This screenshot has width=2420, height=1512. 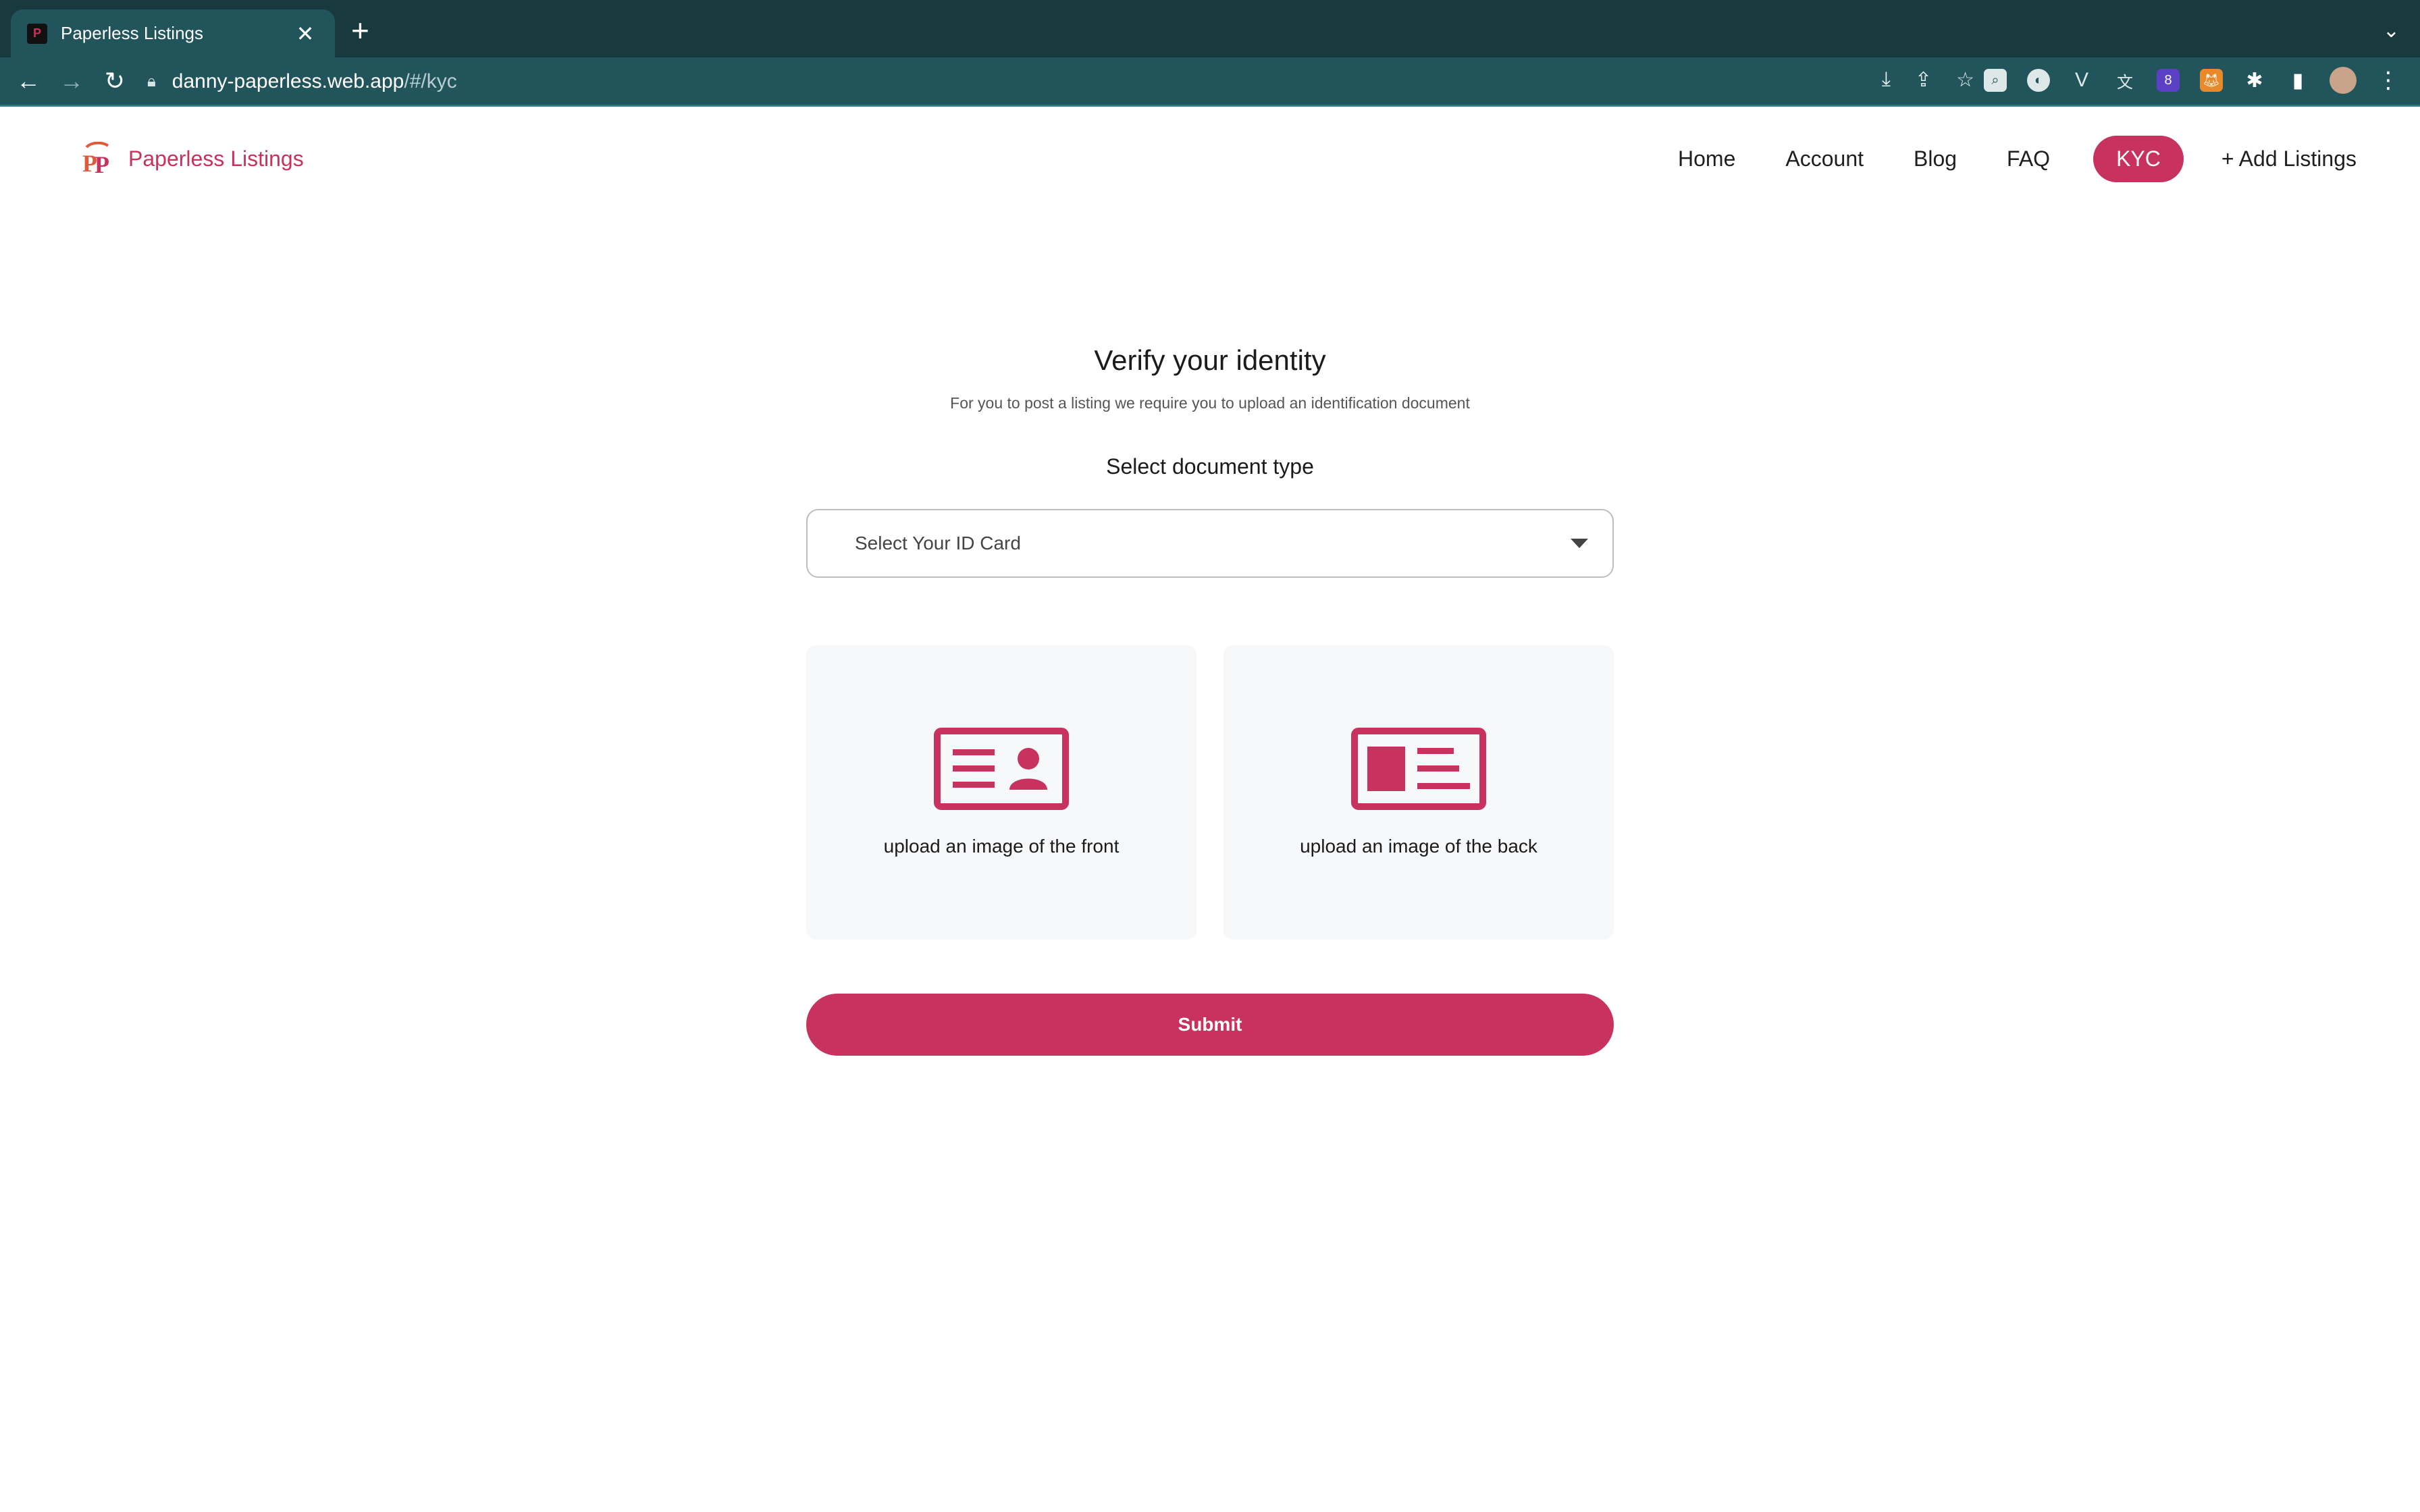 I want to click on url-host: danny-paperless.web.app, so click(x=288, y=81).